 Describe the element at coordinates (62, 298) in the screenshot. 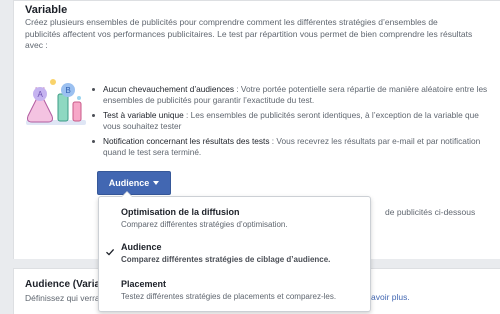

I see `section2-subtitle: Définissez qui verra` at that location.